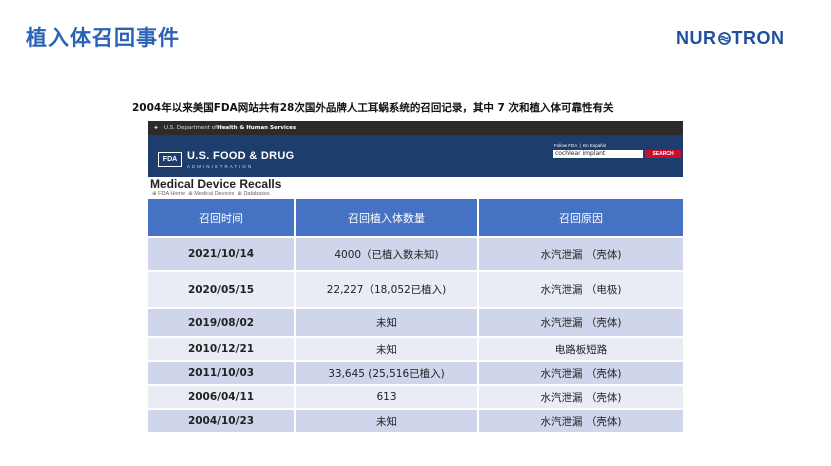 The width and height of the screenshot is (831, 466). What do you see at coordinates (387, 372) in the screenshot?
I see `cell-quantity: 33,645 (25,516已植入)` at bounding box center [387, 372].